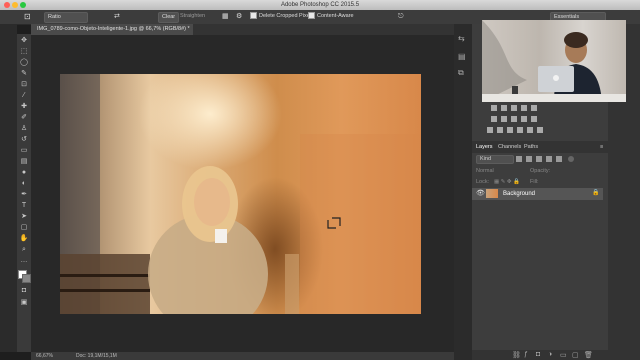 The image size is (640, 360). I want to click on ratio-select: Ratio, so click(66, 17).